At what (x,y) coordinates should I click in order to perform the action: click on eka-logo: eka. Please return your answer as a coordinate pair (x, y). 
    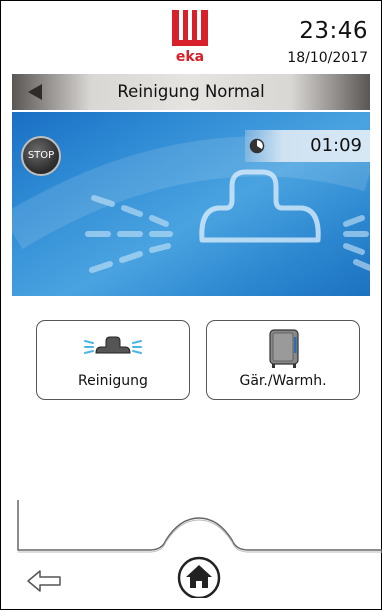
    Looking at the image, I should click on (190, 37).